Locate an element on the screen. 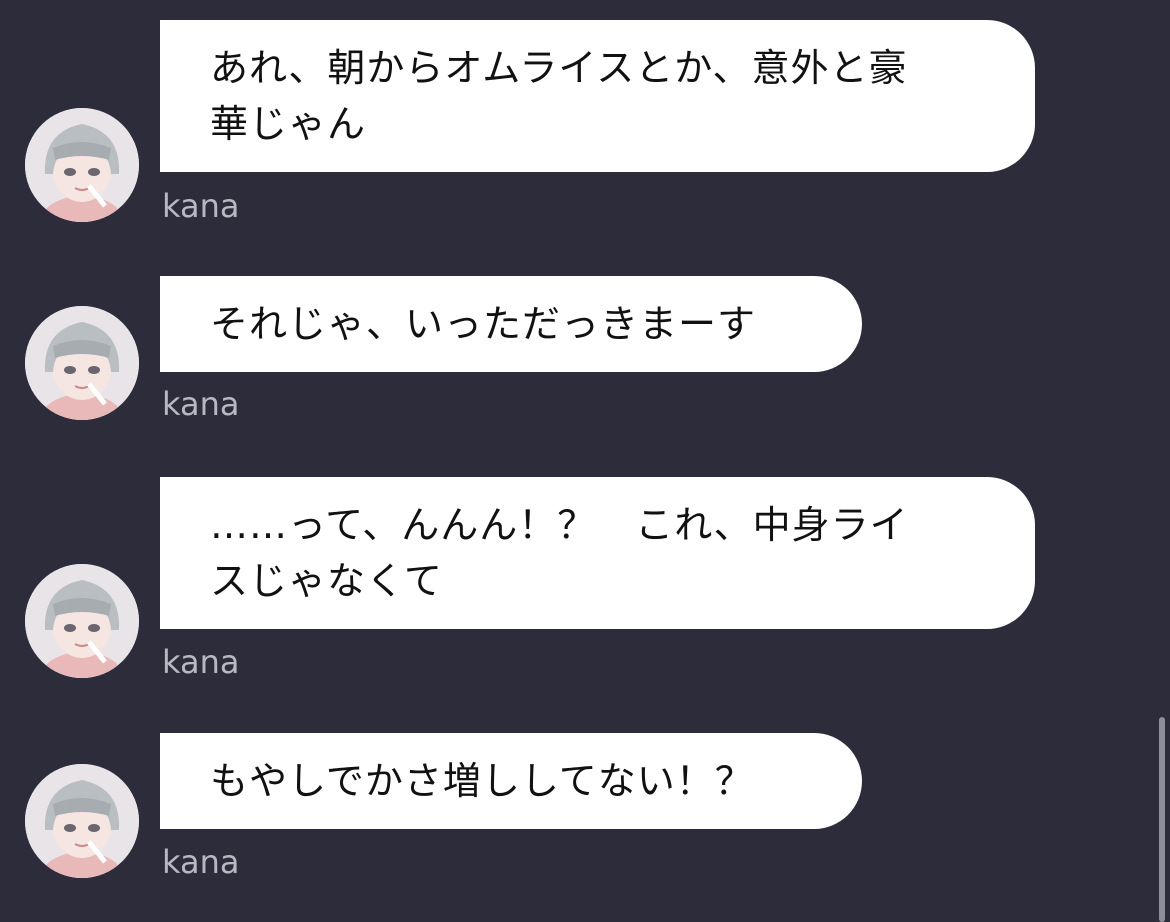  message-bubble: ……って、んんん！？ これ、中身ライ スじゃなくて is located at coordinates (597, 553).